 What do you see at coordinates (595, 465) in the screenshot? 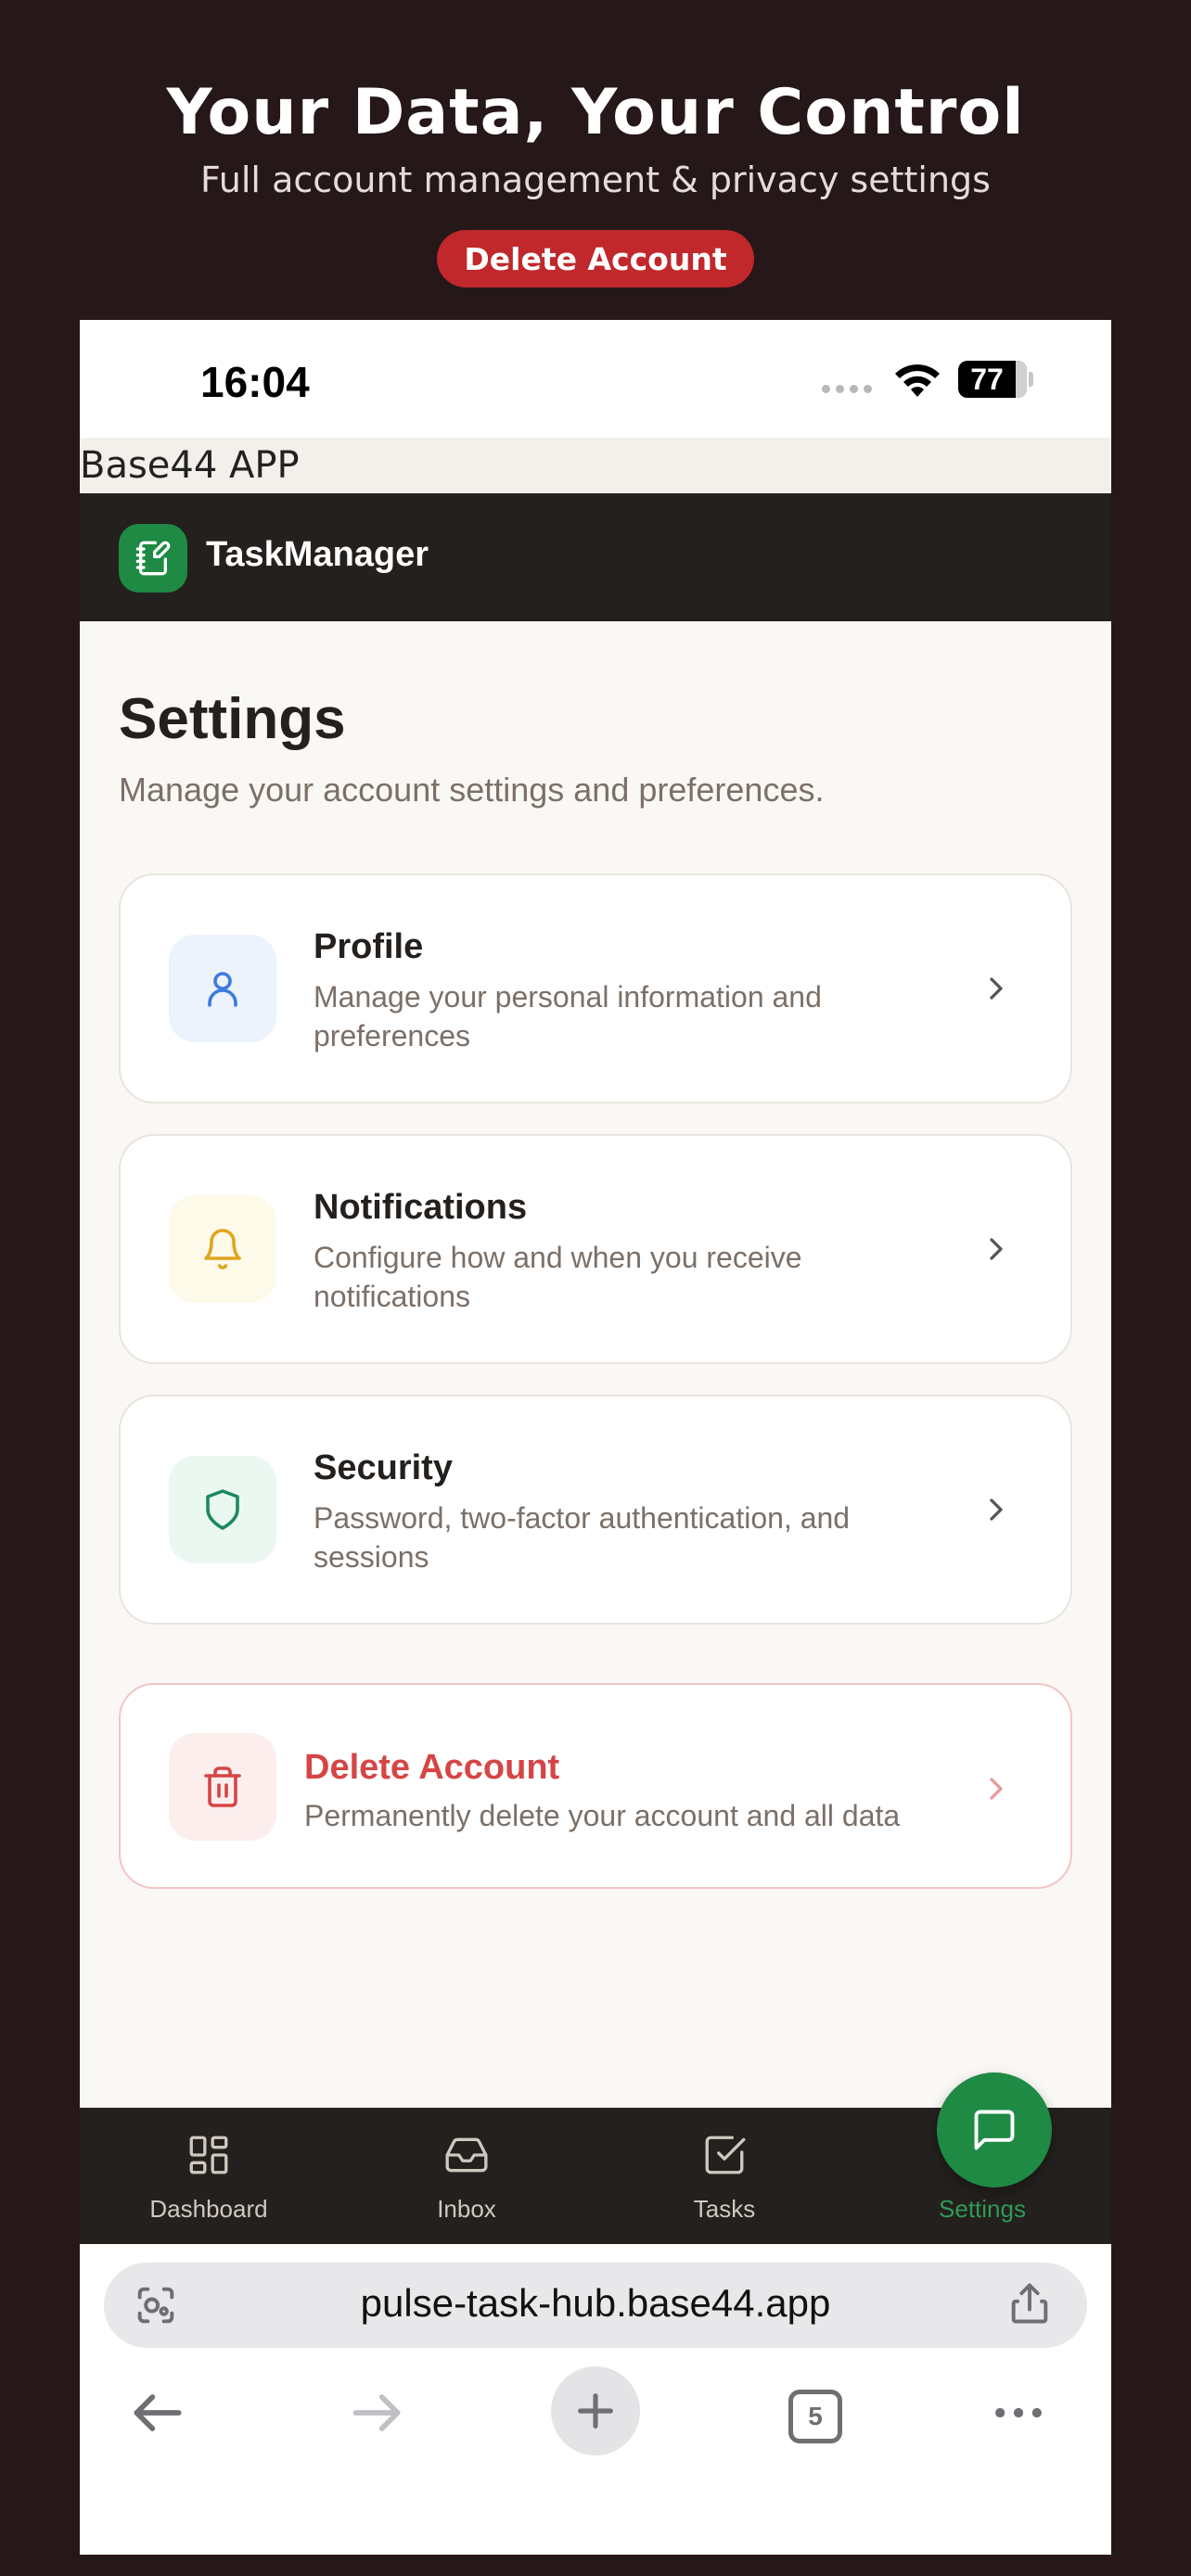
I see `app-label: Base44 APP` at bounding box center [595, 465].